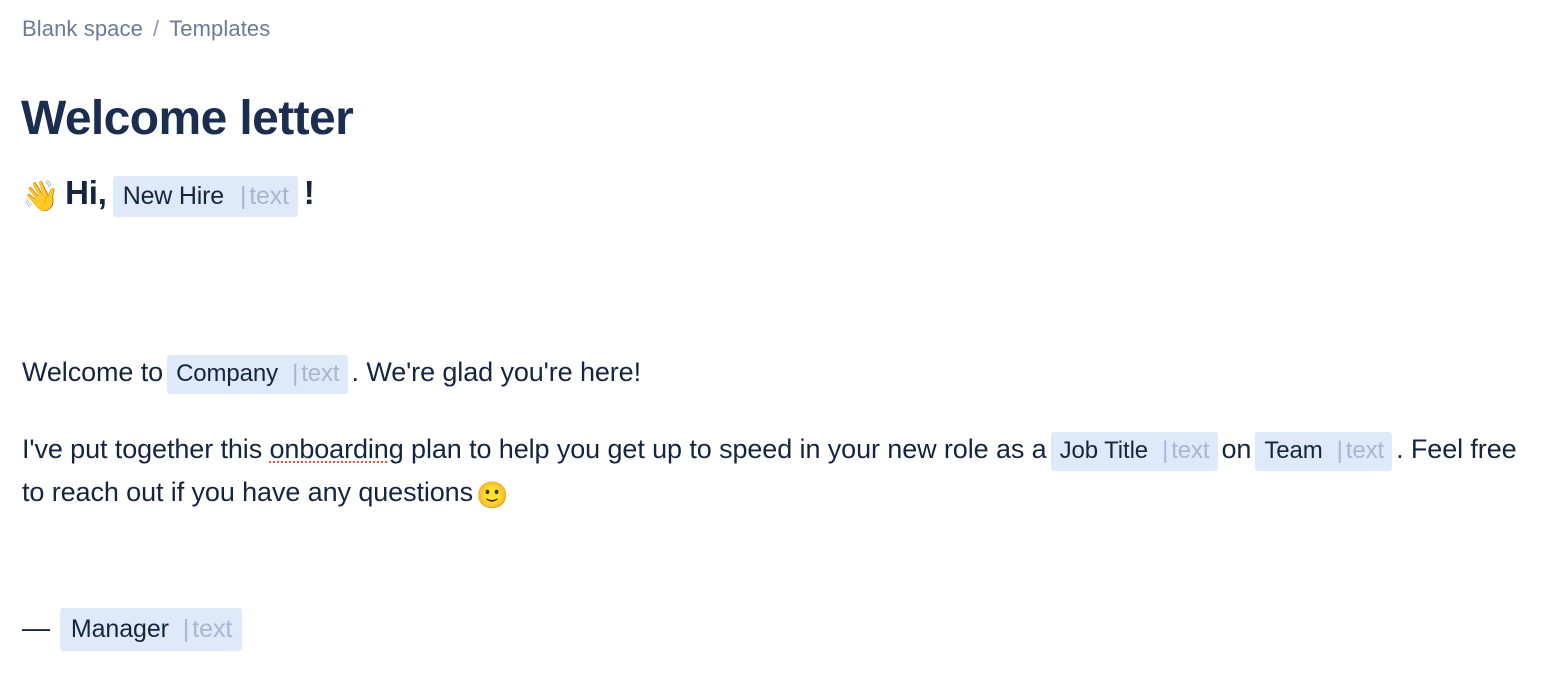 This screenshot has height=674, width=1560. What do you see at coordinates (41, 196) in the screenshot?
I see `waving-hand-icon: 👋` at bounding box center [41, 196].